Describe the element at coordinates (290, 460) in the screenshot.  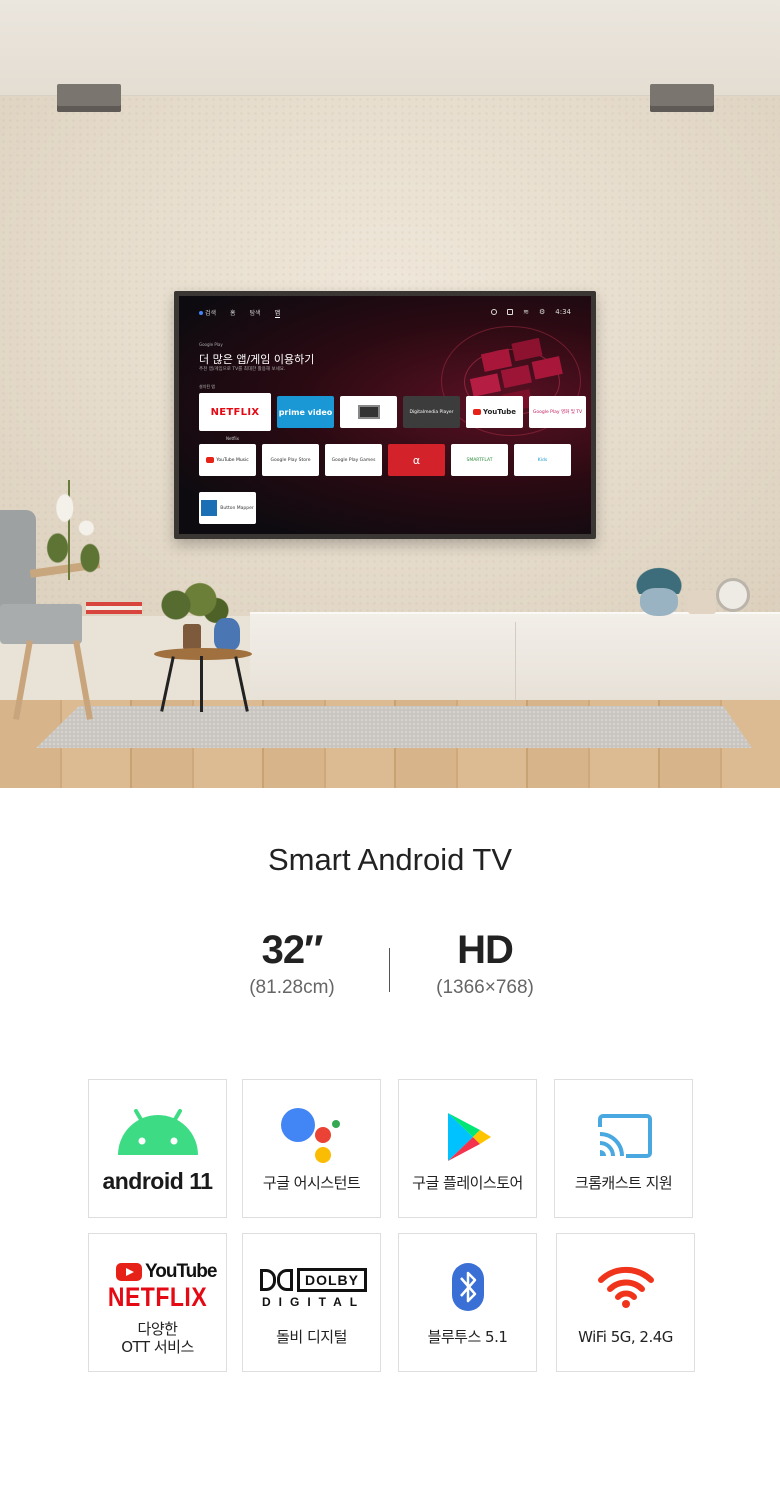
I see `tv-app-play-store: Google Play Store` at that location.